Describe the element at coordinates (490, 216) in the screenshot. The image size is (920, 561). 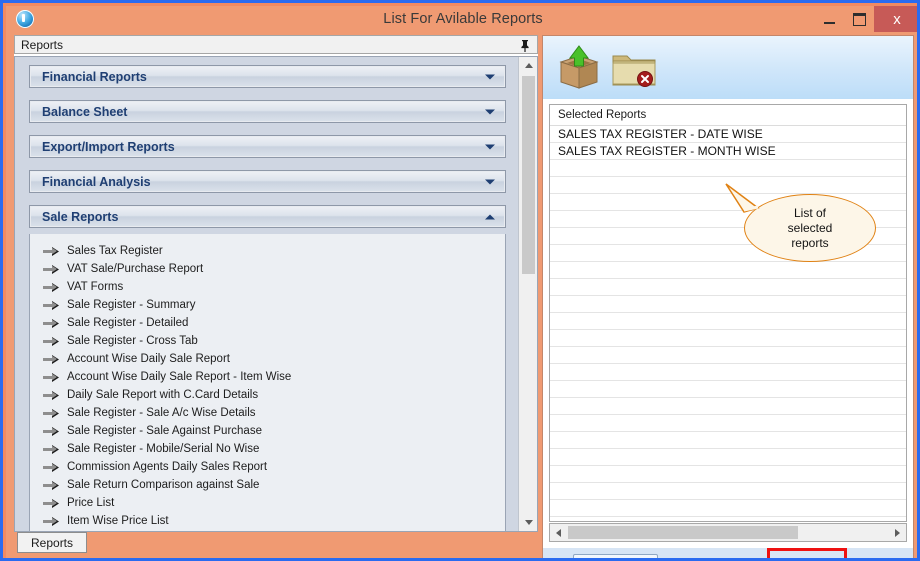
I see `chevron-up-icon` at that location.